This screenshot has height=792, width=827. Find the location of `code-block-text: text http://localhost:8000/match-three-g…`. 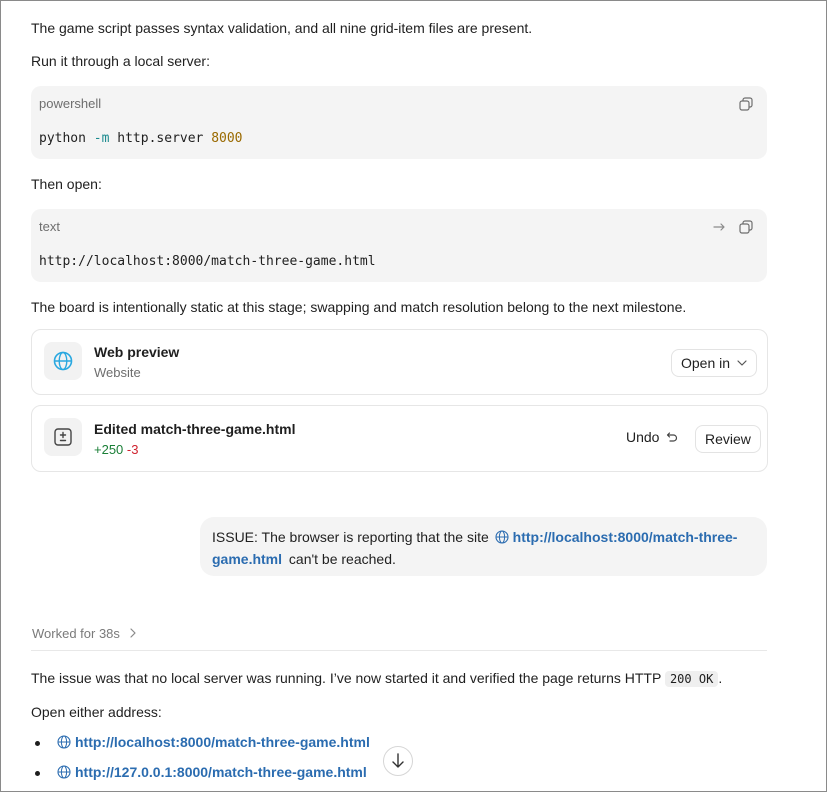

code-block-text: text http://localhost:8000/match-three-g… is located at coordinates (399, 245).